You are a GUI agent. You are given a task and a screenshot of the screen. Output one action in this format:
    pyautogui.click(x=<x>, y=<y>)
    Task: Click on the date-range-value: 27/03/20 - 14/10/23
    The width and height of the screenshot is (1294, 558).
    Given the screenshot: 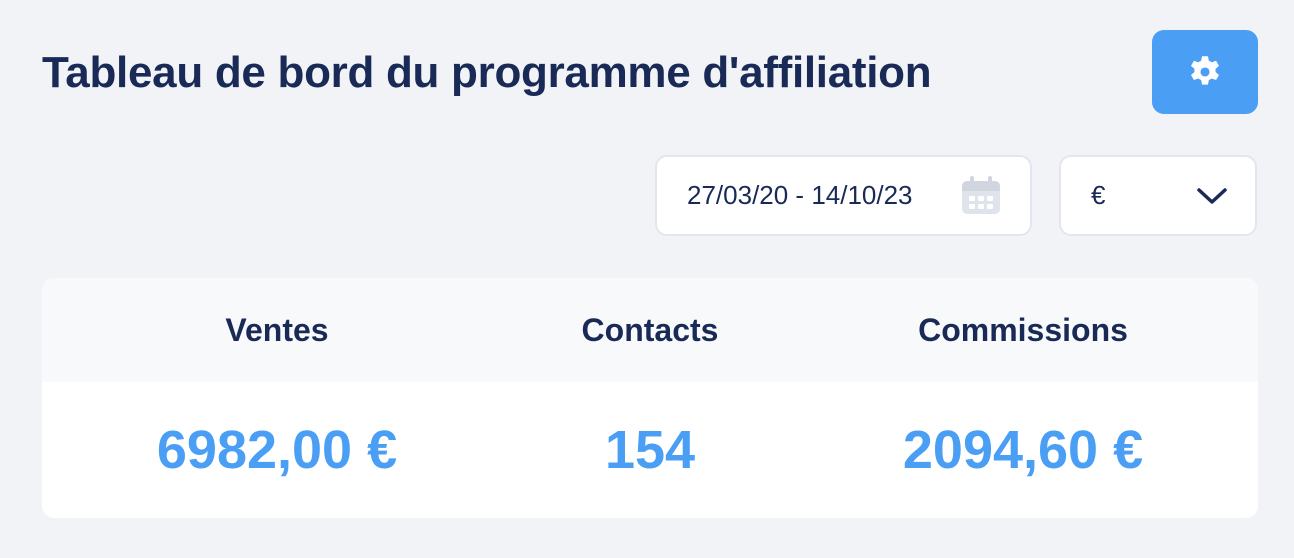 What is the action you would take?
    pyautogui.click(x=800, y=195)
    